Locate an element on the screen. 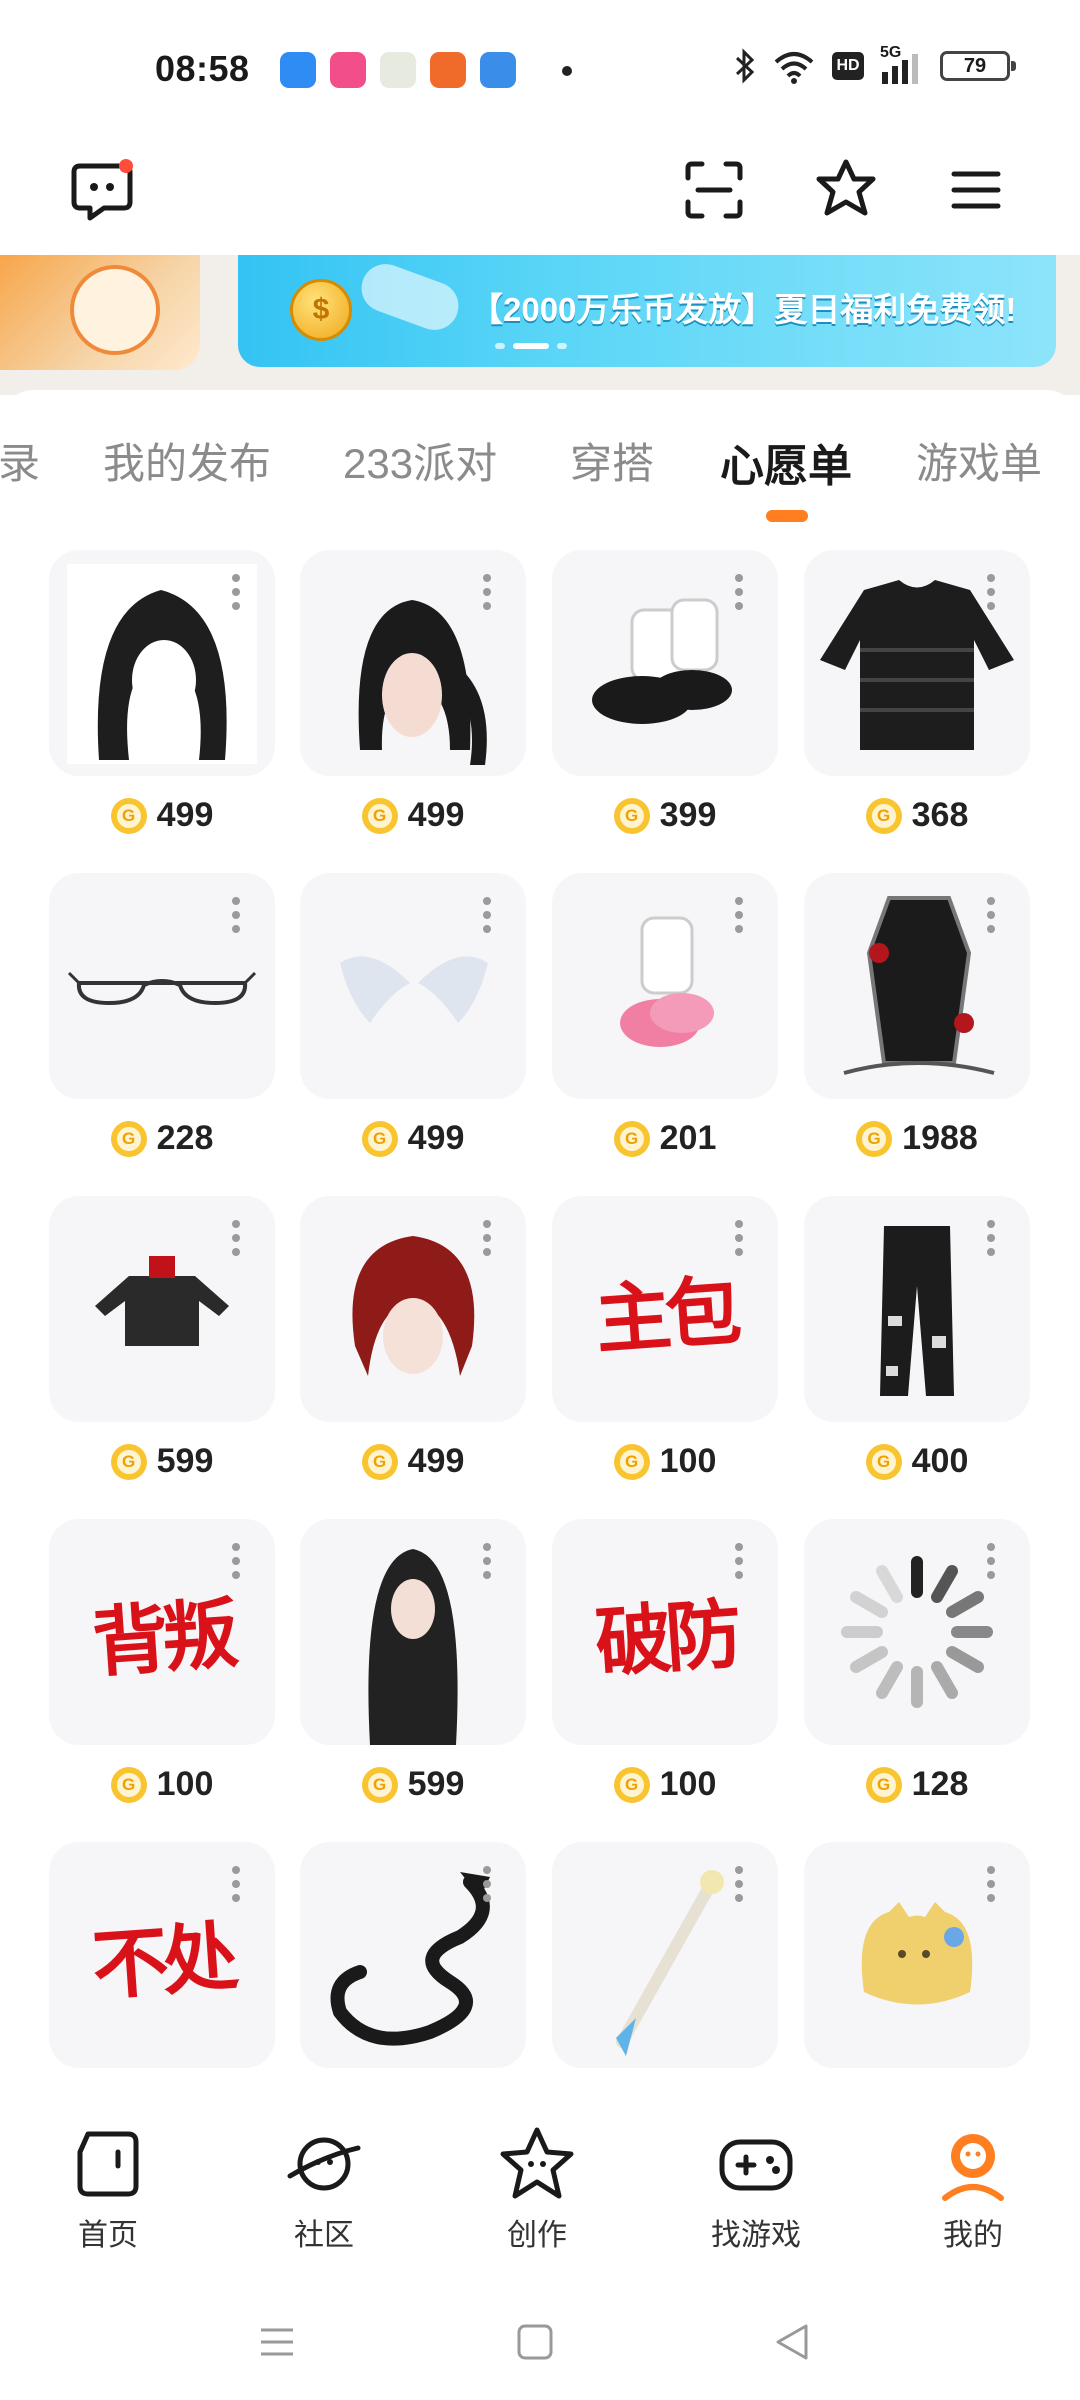  back-triangle-icon is located at coordinates (792, 2342).